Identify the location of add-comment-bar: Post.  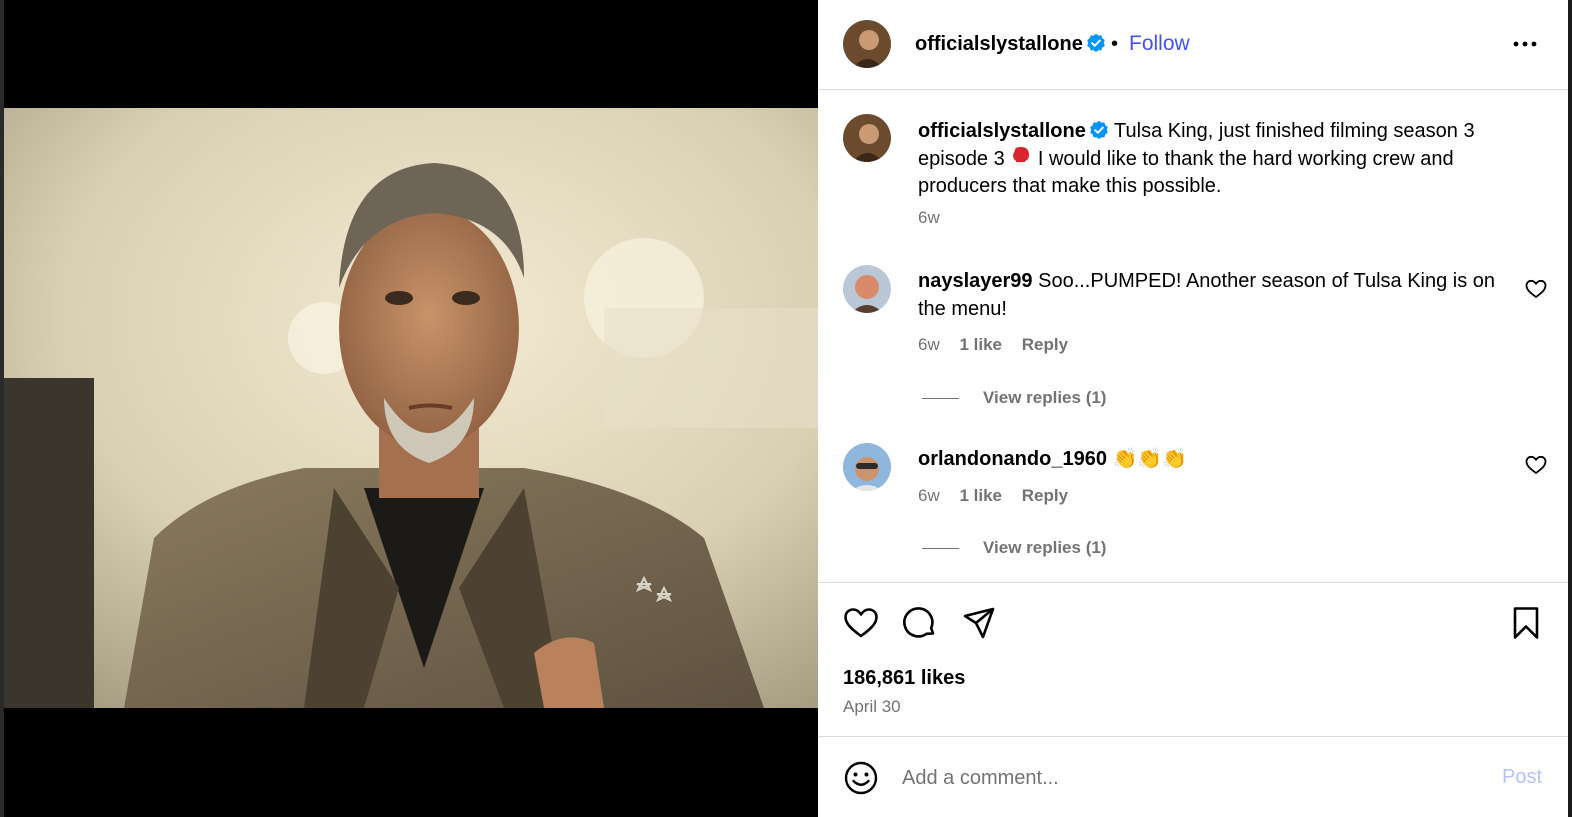
(1193, 777).